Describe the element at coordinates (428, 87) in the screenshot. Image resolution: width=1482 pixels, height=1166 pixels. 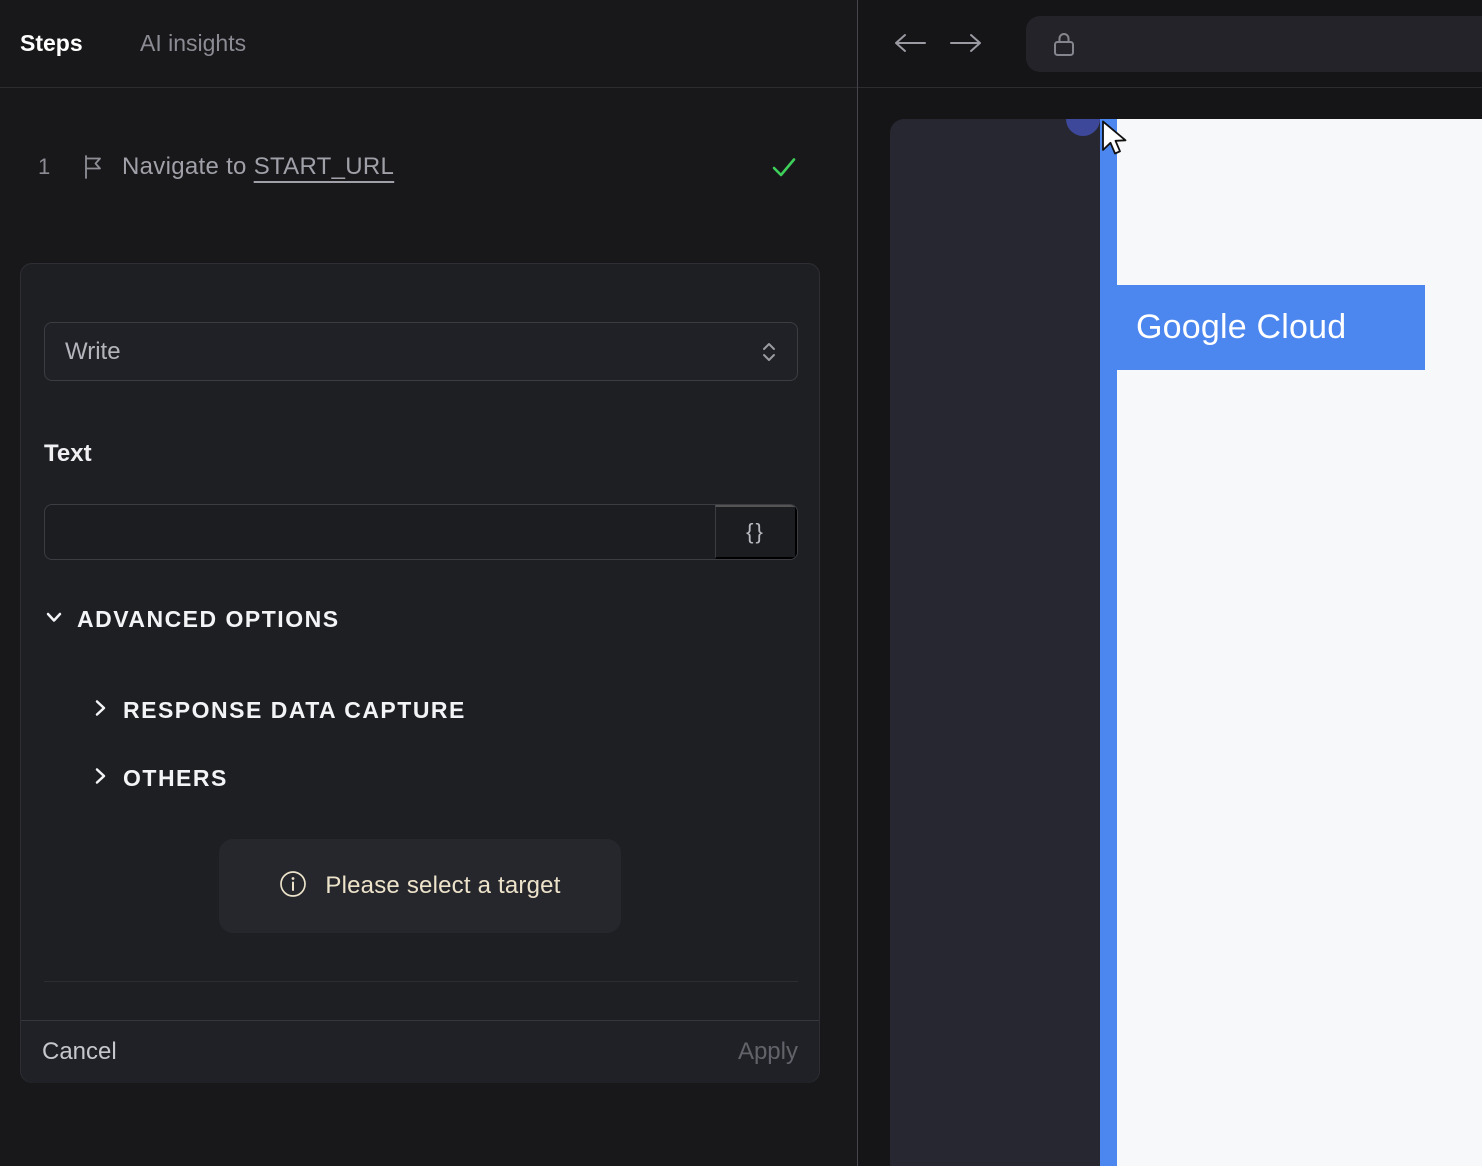
I see `header-divider` at that location.